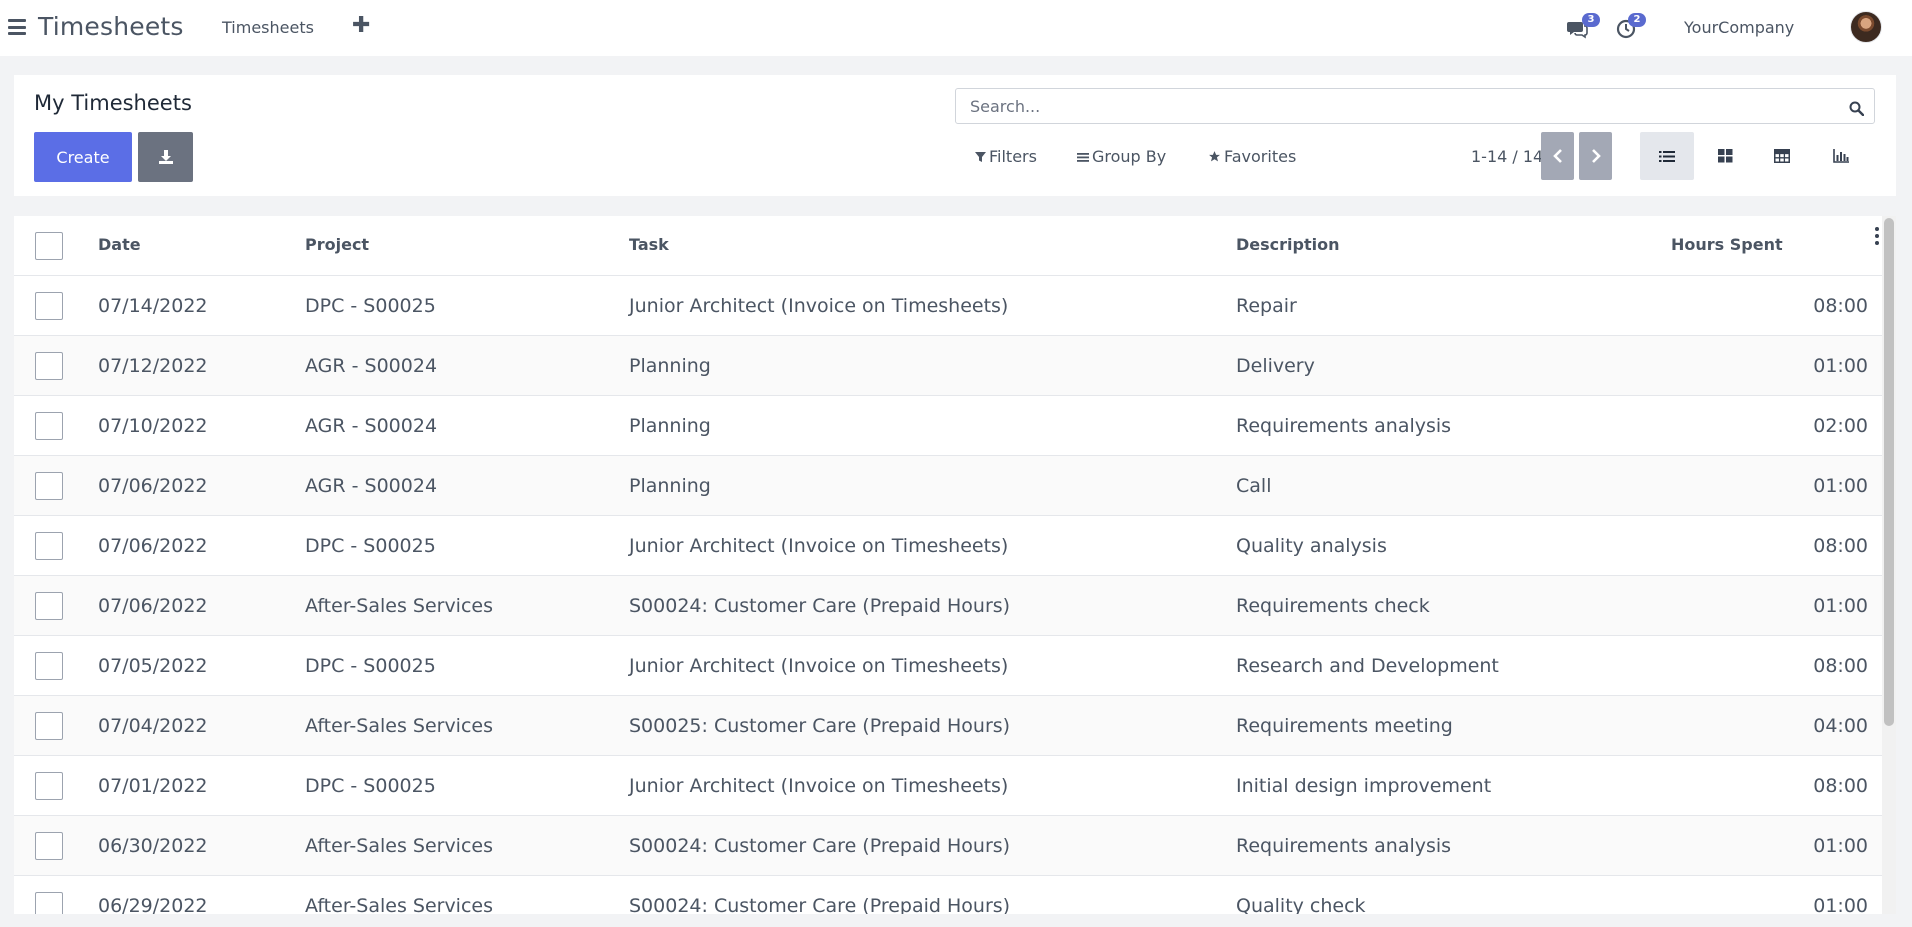 Image resolution: width=1912 pixels, height=927 pixels. What do you see at coordinates (1840, 426) in the screenshot?
I see `cell-hours-spent: 02:00` at bounding box center [1840, 426].